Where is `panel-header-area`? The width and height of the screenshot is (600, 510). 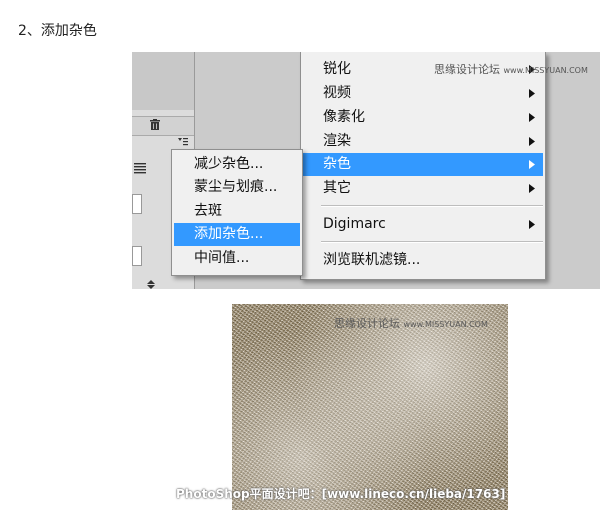 panel-header-area is located at coordinates (163, 81).